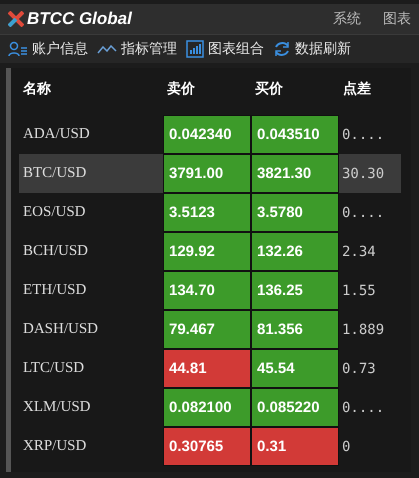 This screenshot has height=478, width=419. Describe the element at coordinates (79, 19) in the screenshot. I see `app-title: BTCC Global` at that location.